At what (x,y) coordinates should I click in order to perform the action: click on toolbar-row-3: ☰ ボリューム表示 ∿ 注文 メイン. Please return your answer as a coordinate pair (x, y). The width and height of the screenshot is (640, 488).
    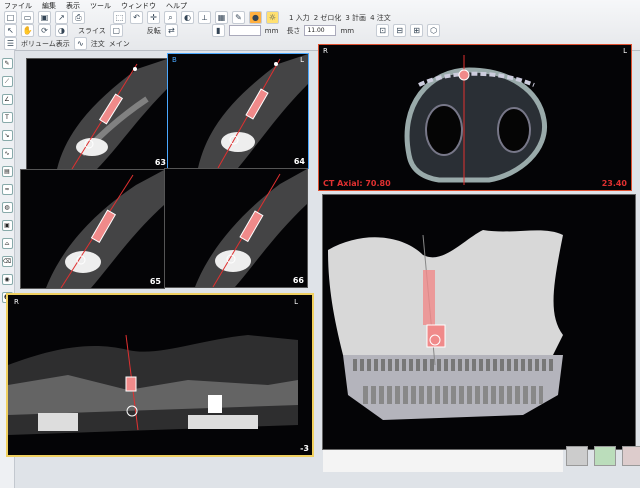
    Looking at the image, I should click on (67, 43).